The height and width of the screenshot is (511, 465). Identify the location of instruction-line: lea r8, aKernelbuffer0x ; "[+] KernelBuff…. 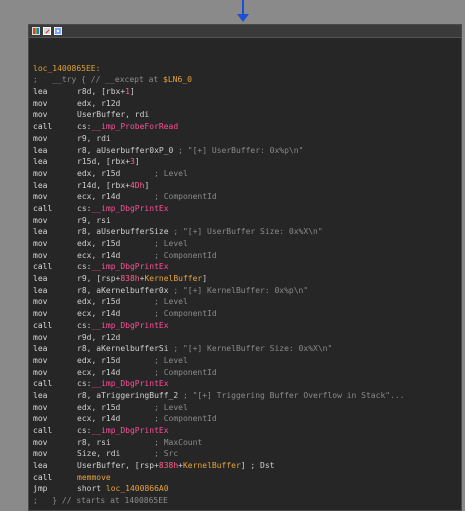
(247, 291).